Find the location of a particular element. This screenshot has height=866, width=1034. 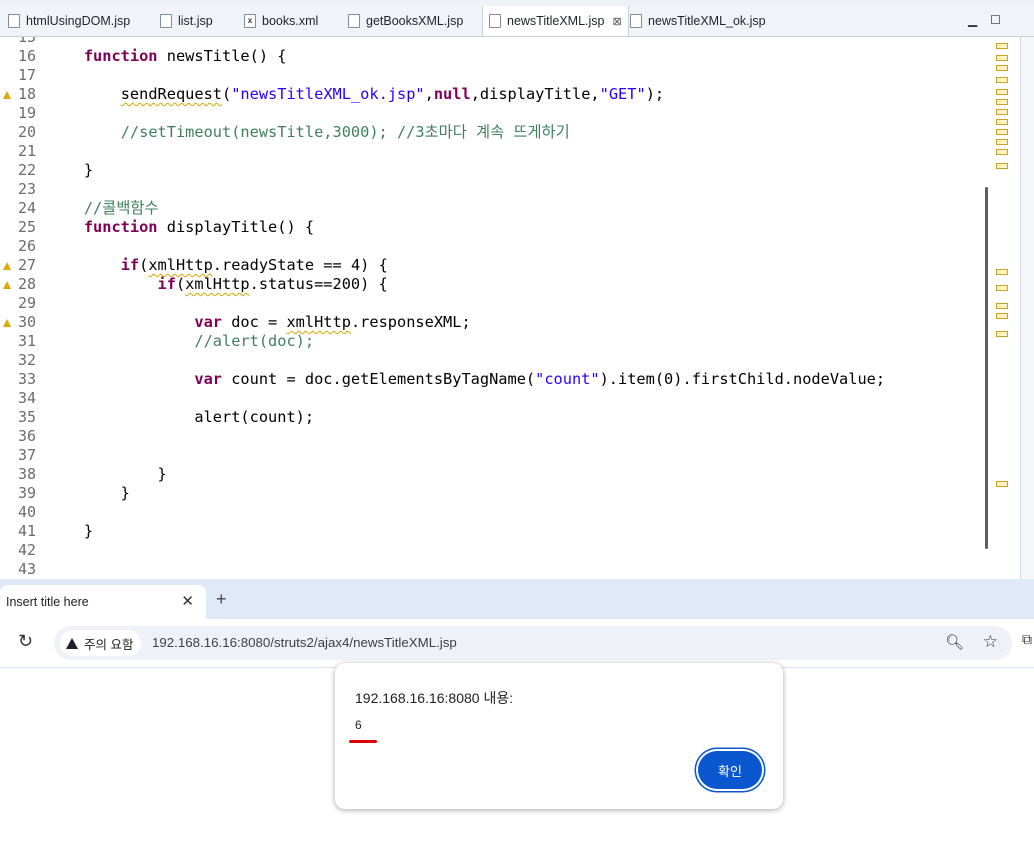

security-chip: 주의 요함 is located at coordinates (101, 643).